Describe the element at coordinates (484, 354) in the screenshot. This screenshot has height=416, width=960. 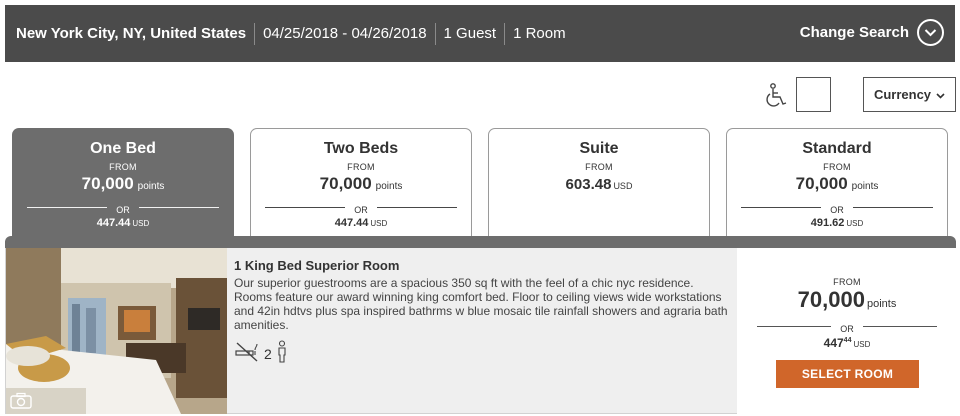
I see `room-amenities: 2` at that location.